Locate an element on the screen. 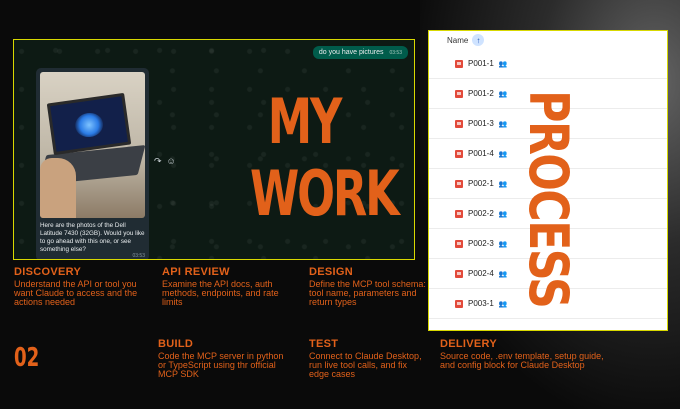  forward-icon: ↷ is located at coordinates (158, 161).